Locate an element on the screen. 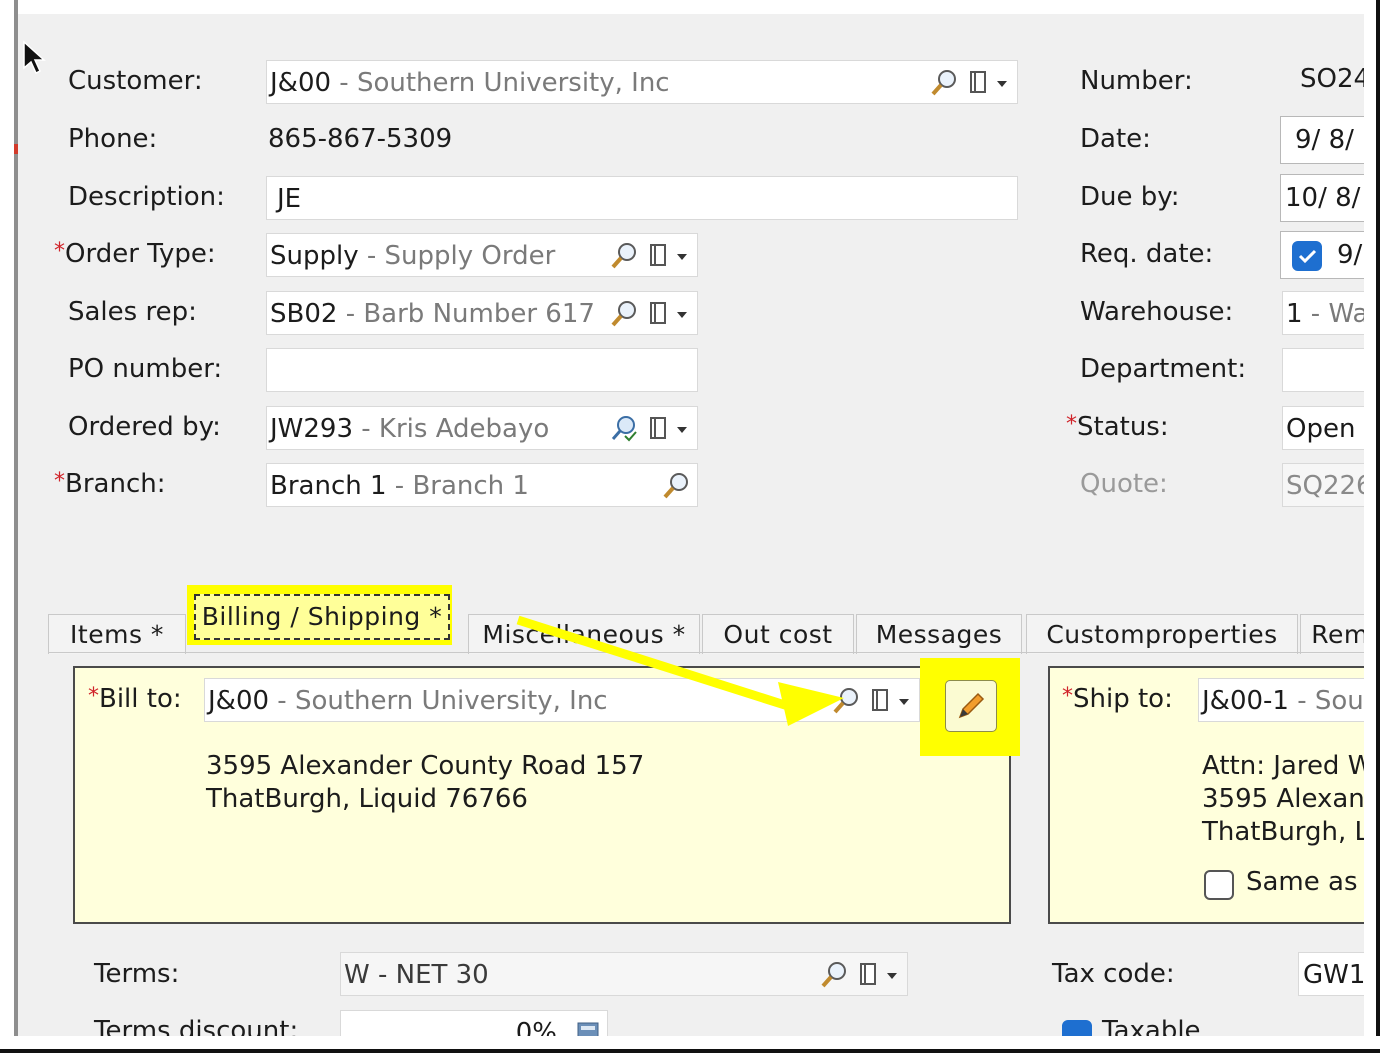 This screenshot has height=1053, width=1380. bottom-border is located at coordinates (690, 1051).